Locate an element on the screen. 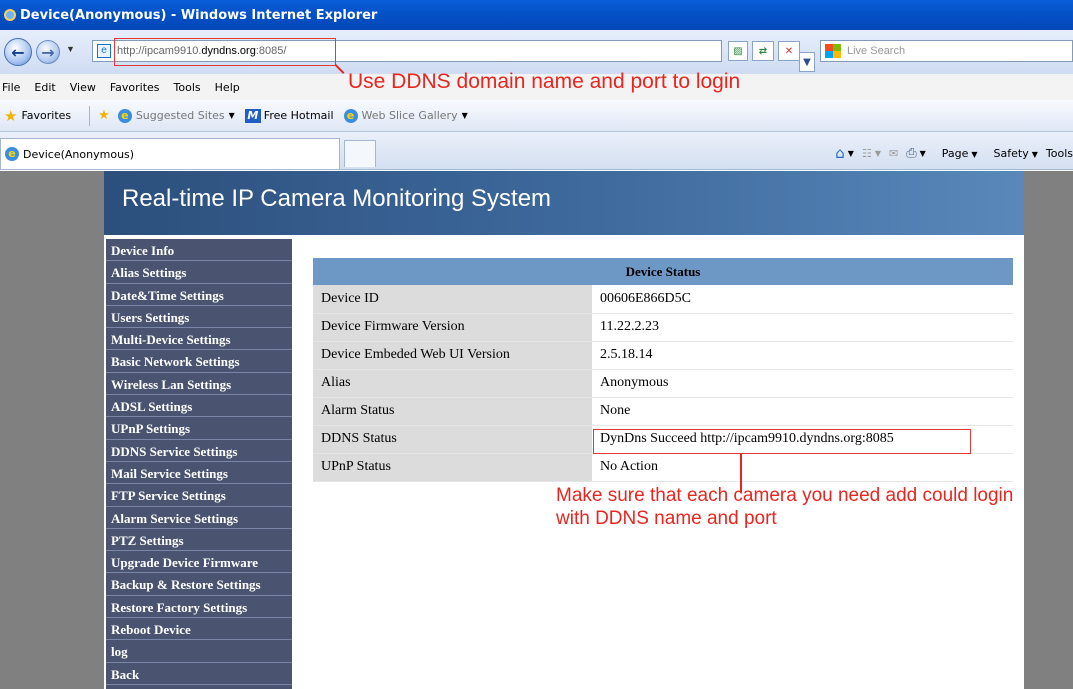 The height and width of the screenshot is (689, 1073). menu-help: Help is located at coordinates (227, 87).